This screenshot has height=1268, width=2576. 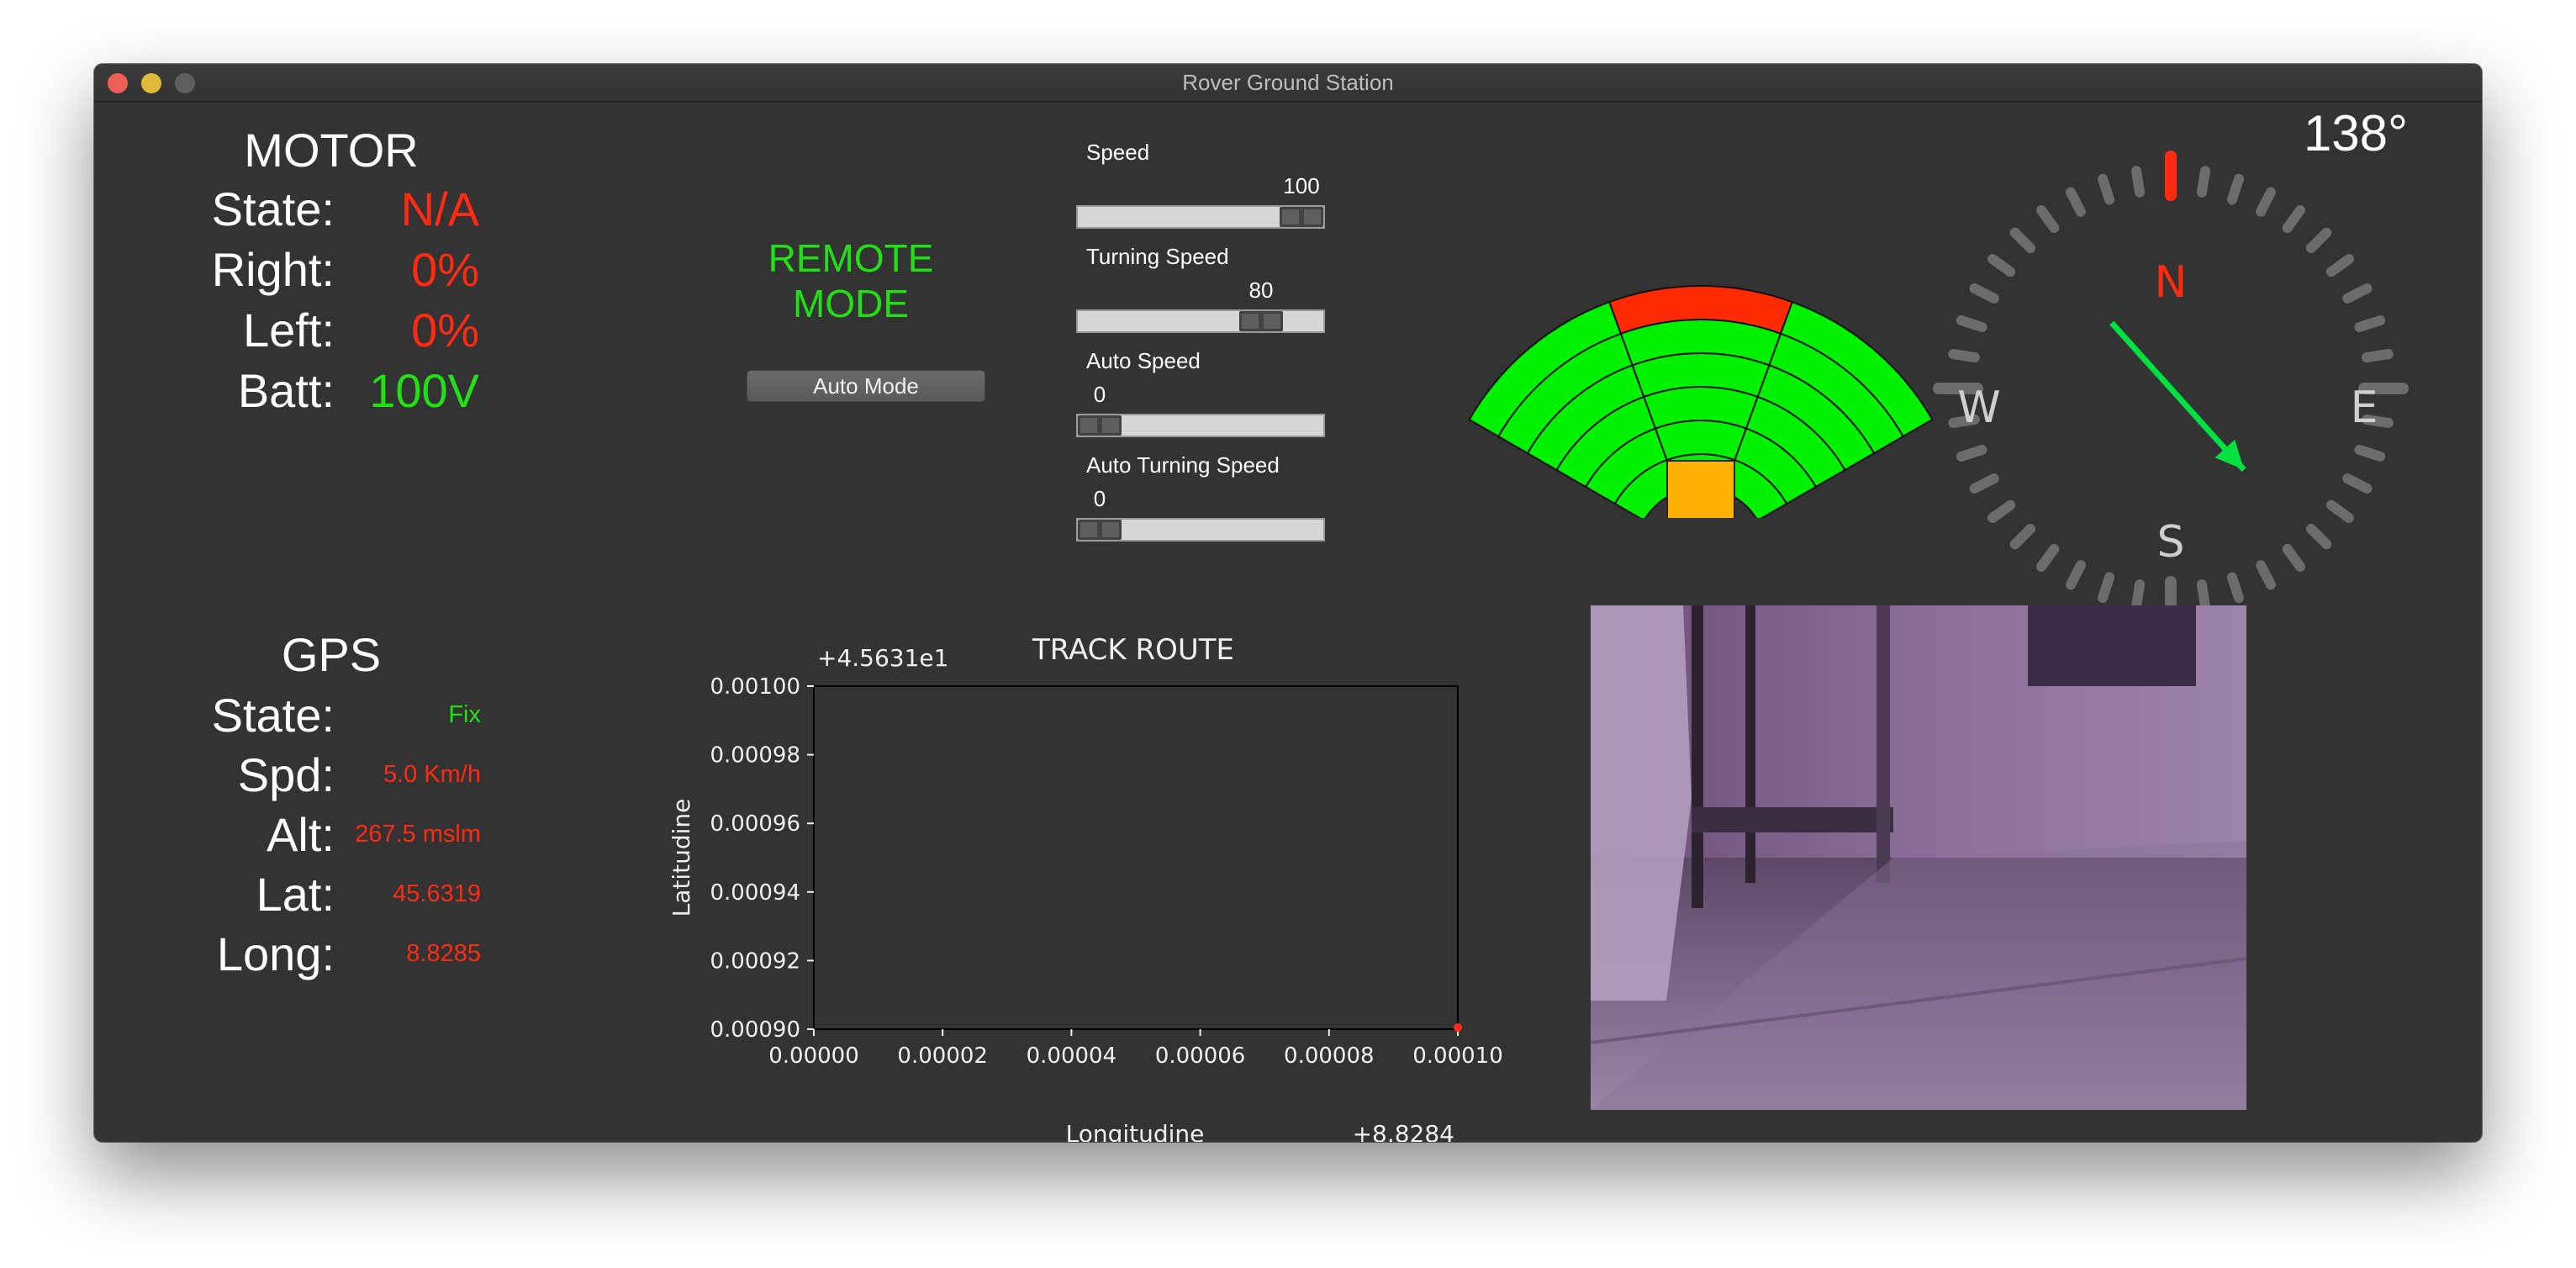 I want to click on compass: N E S W, so click(x=2171, y=388).